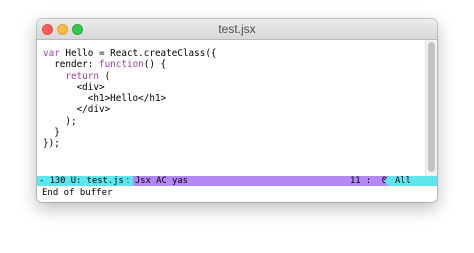  What do you see at coordinates (60, 121) in the screenshot?
I see `code-token: );` at bounding box center [60, 121].